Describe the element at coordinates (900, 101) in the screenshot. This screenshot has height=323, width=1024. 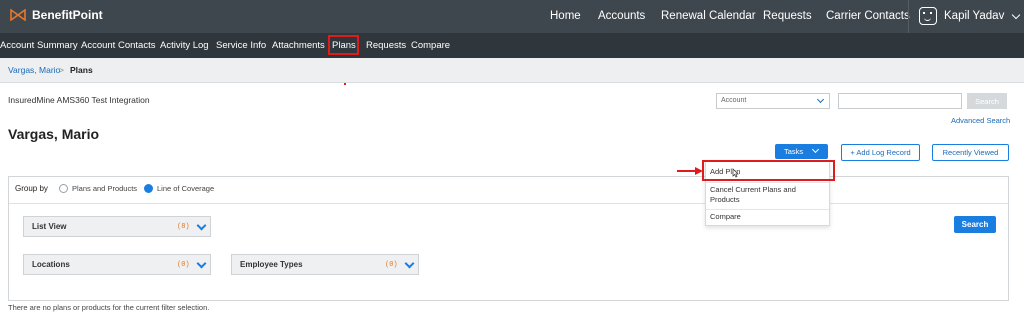
I see `account-search-input` at that location.